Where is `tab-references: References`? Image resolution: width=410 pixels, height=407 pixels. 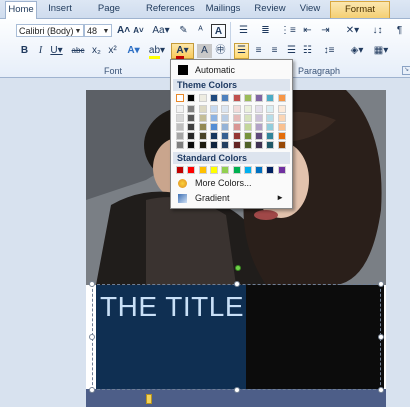 tab-references: References is located at coordinates (170, 9).